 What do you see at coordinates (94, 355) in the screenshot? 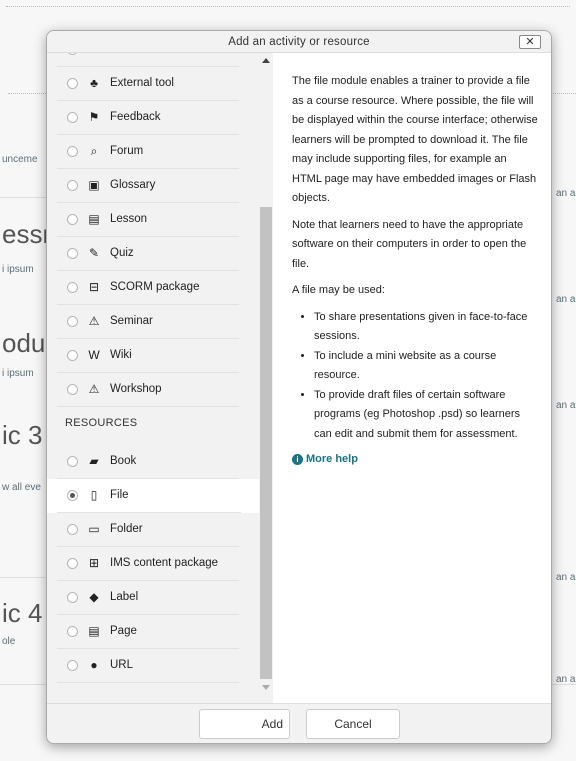
I see `wiki-icon: W` at bounding box center [94, 355].